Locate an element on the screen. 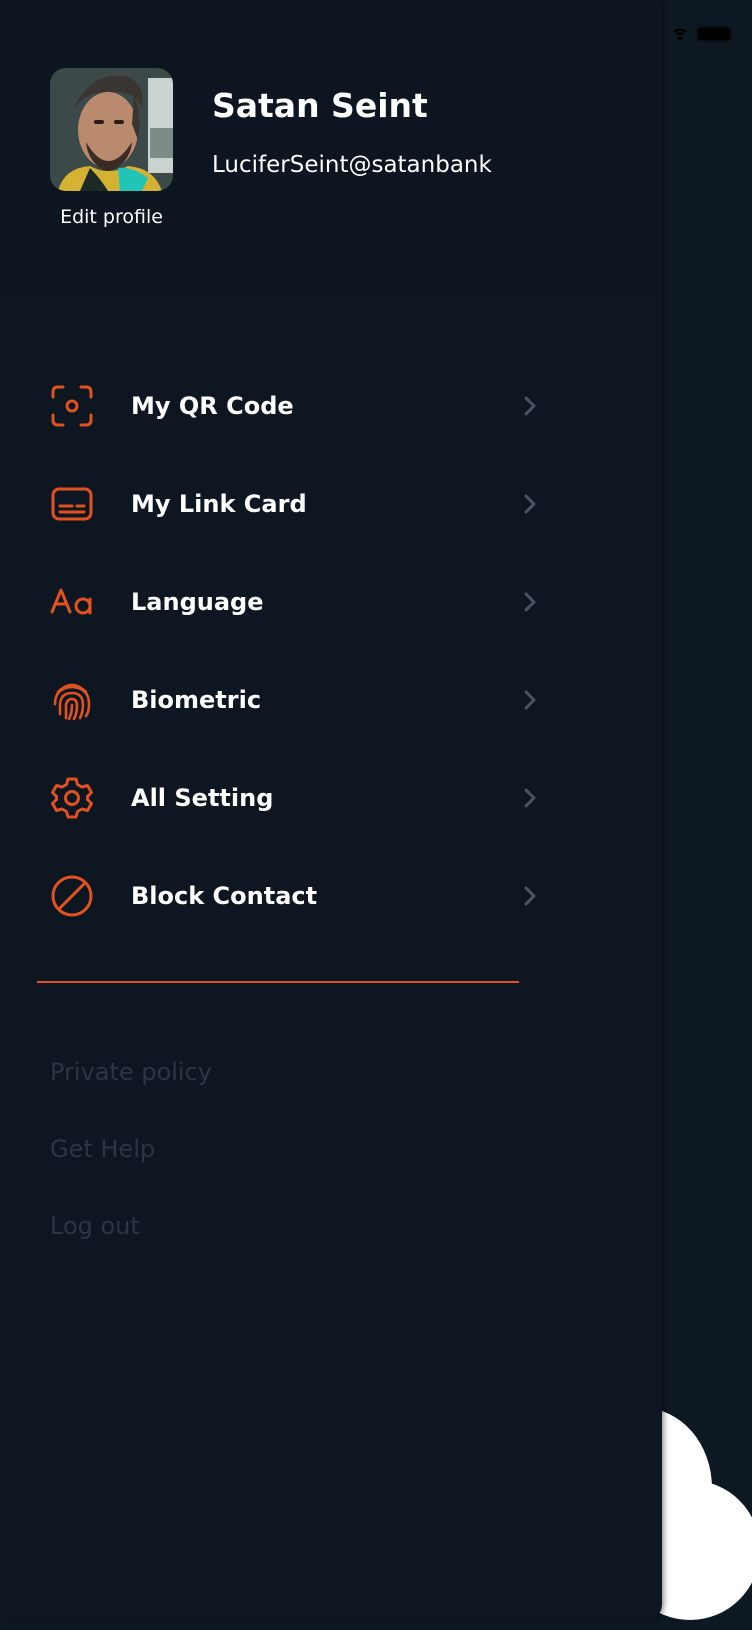  font-icon is located at coordinates (72, 602).